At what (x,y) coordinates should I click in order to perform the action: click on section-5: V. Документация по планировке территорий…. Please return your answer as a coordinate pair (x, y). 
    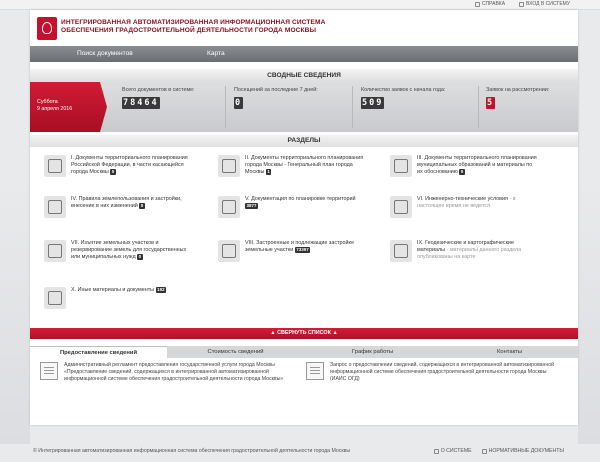
    Looking at the image, I should click on (291, 207).